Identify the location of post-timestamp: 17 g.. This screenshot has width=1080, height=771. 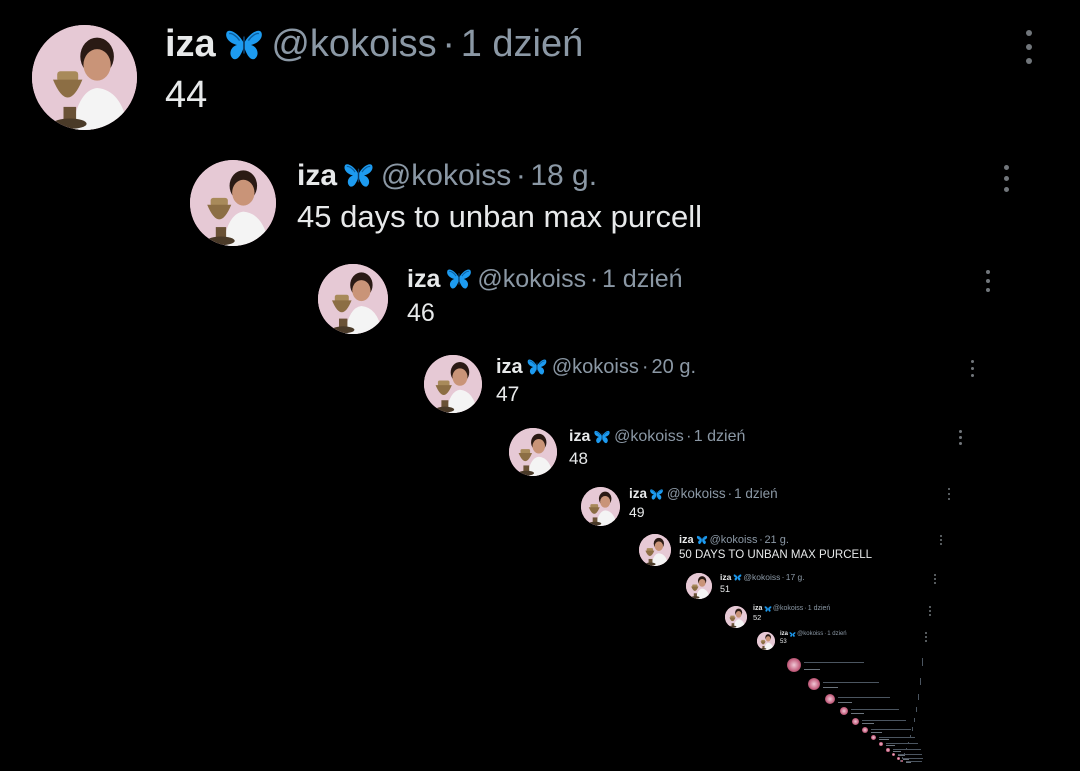
(795, 577).